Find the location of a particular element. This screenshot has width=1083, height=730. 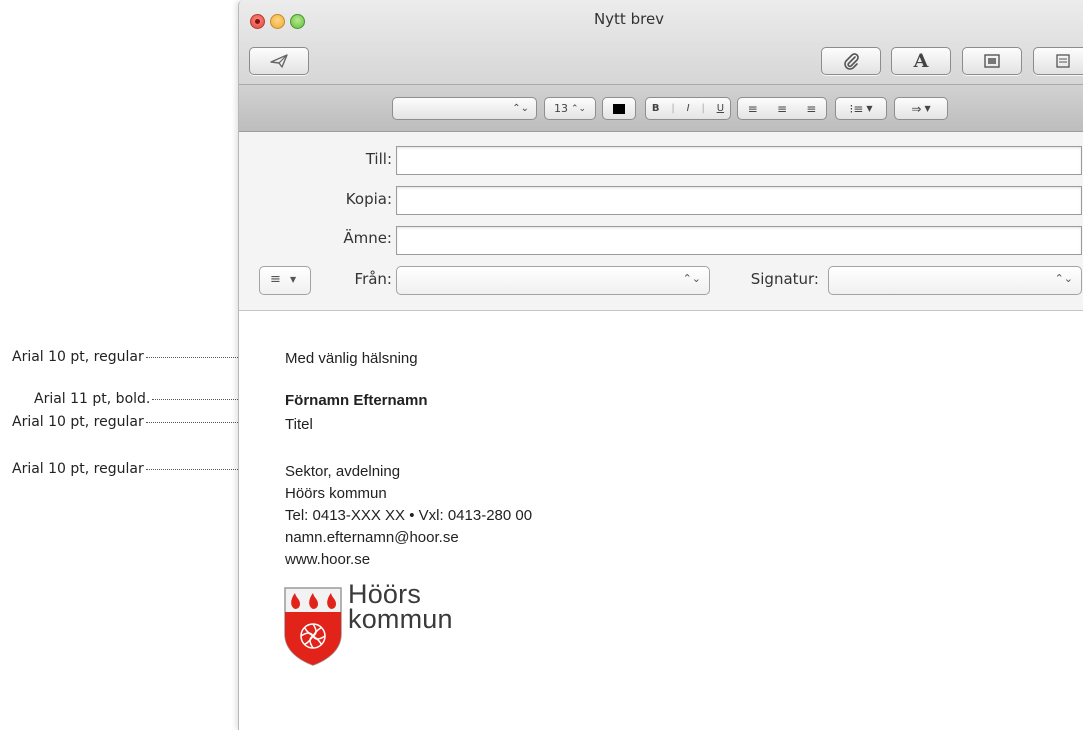

signature-phone: Tel: 0413-XXX XX • Vxl: 0413-280 00 is located at coordinates (409, 515).